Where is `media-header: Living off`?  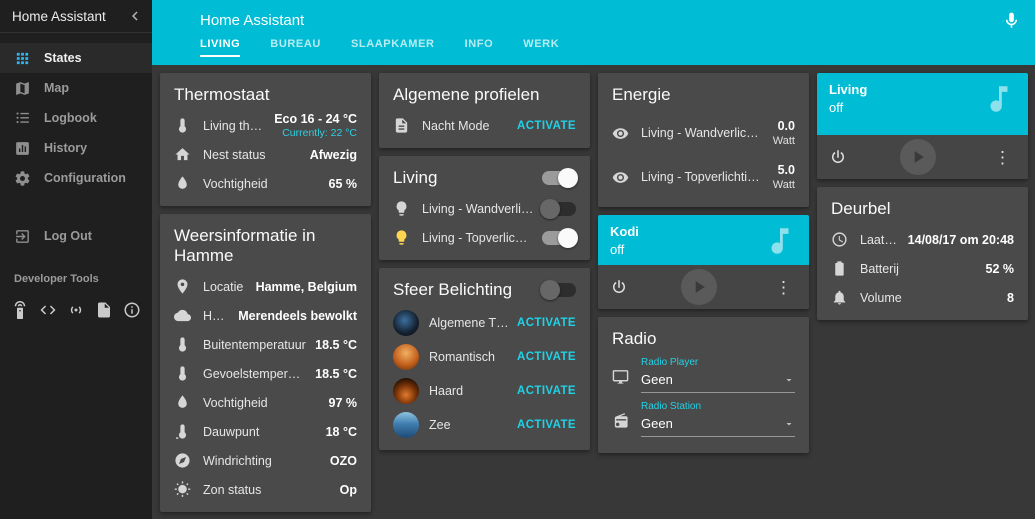
media-header: Living off is located at coordinates (922, 104).